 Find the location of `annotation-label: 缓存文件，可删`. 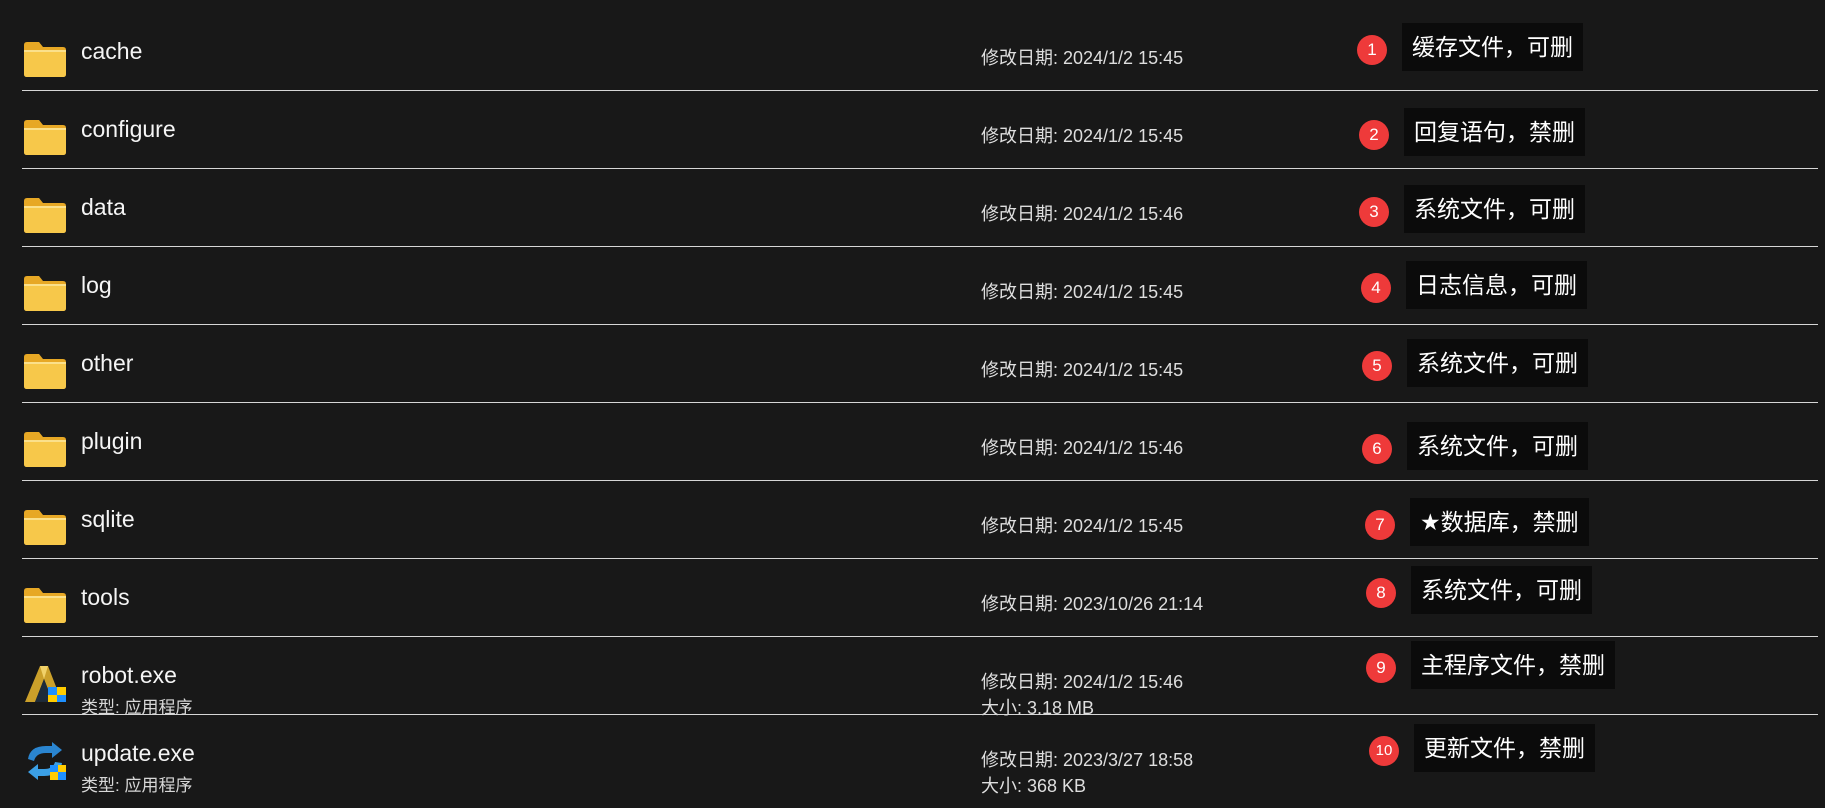

annotation-label: 缓存文件，可删 is located at coordinates (1492, 47).